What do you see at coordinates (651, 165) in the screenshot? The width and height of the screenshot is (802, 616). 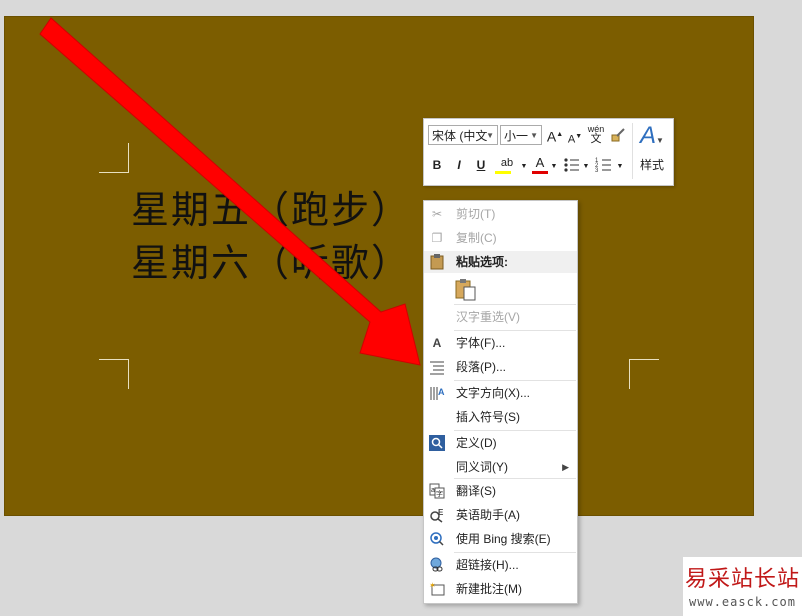 I see `styles-label: 样式` at bounding box center [651, 165].